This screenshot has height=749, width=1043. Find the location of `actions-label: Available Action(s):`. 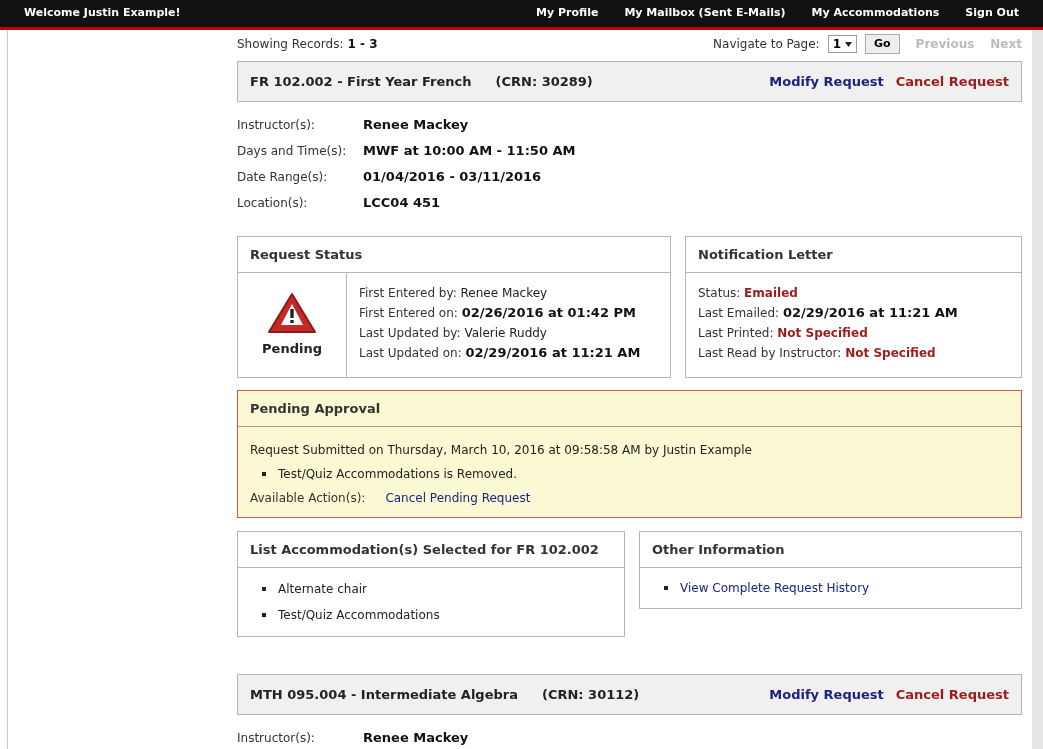

actions-label: Available Action(s): is located at coordinates (308, 498).